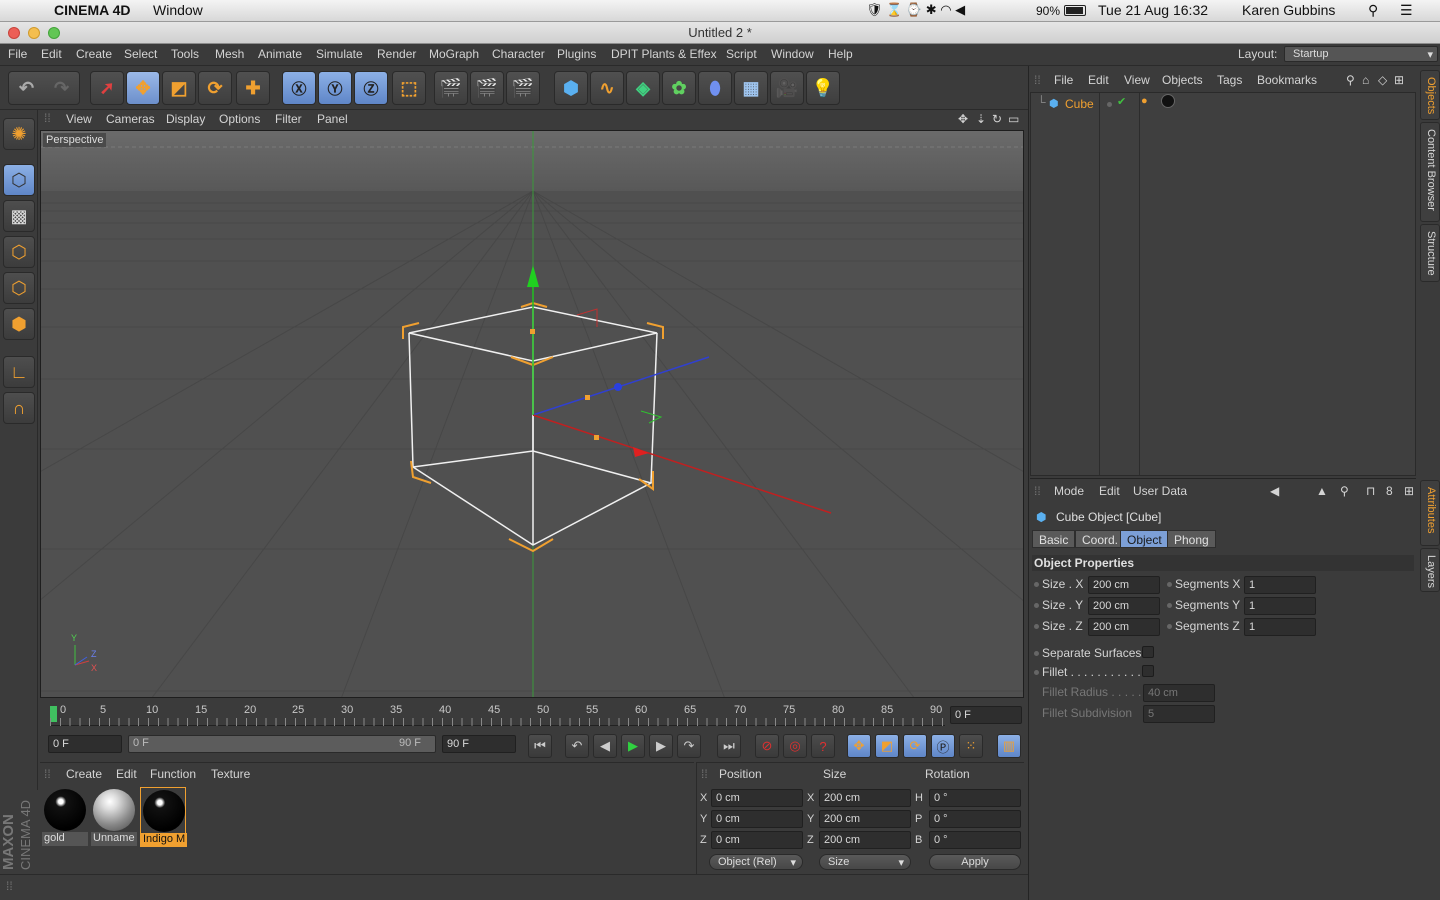 This screenshot has width=1440, height=900. What do you see at coordinates (1124, 585) in the screenshot?
I see `size-x-input: 200 cm` at bounding box center [1124, 585].